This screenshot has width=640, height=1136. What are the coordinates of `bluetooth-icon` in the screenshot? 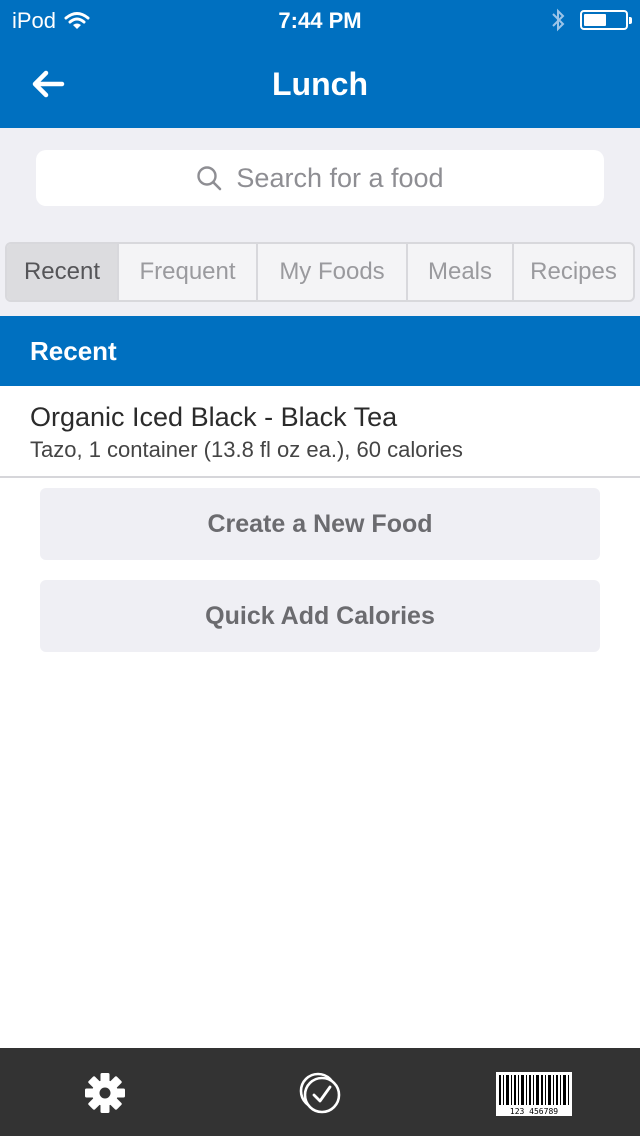 It's located at (558, 20).